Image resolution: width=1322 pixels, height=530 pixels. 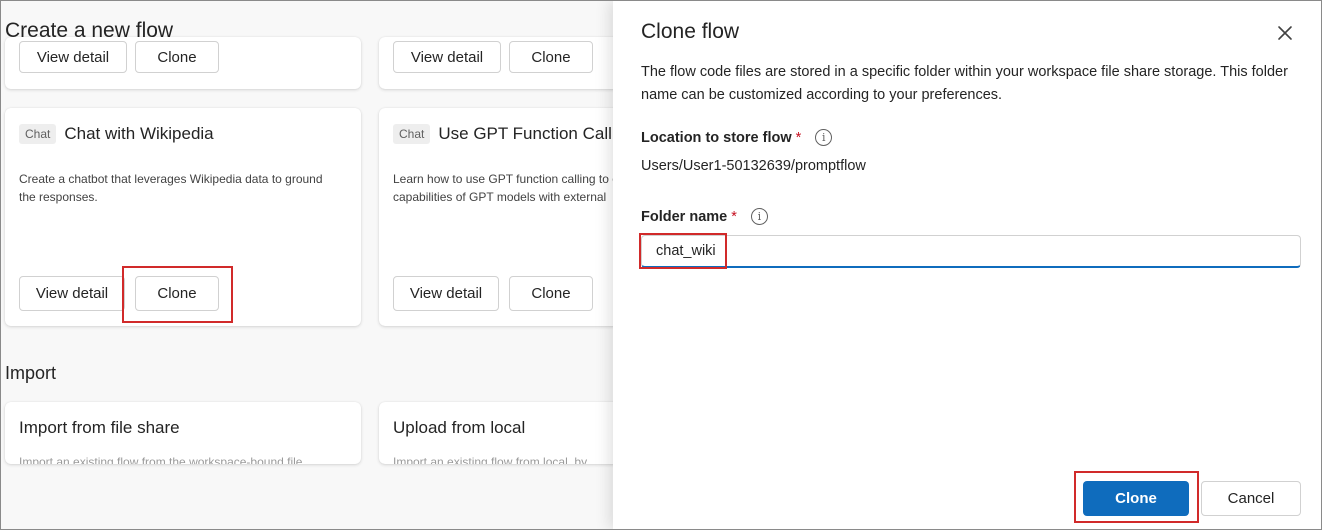 What do you see at coordinates (31, 373) in the screenshot?
I see `import-section-title: Import` at bounding box center [31, 373].